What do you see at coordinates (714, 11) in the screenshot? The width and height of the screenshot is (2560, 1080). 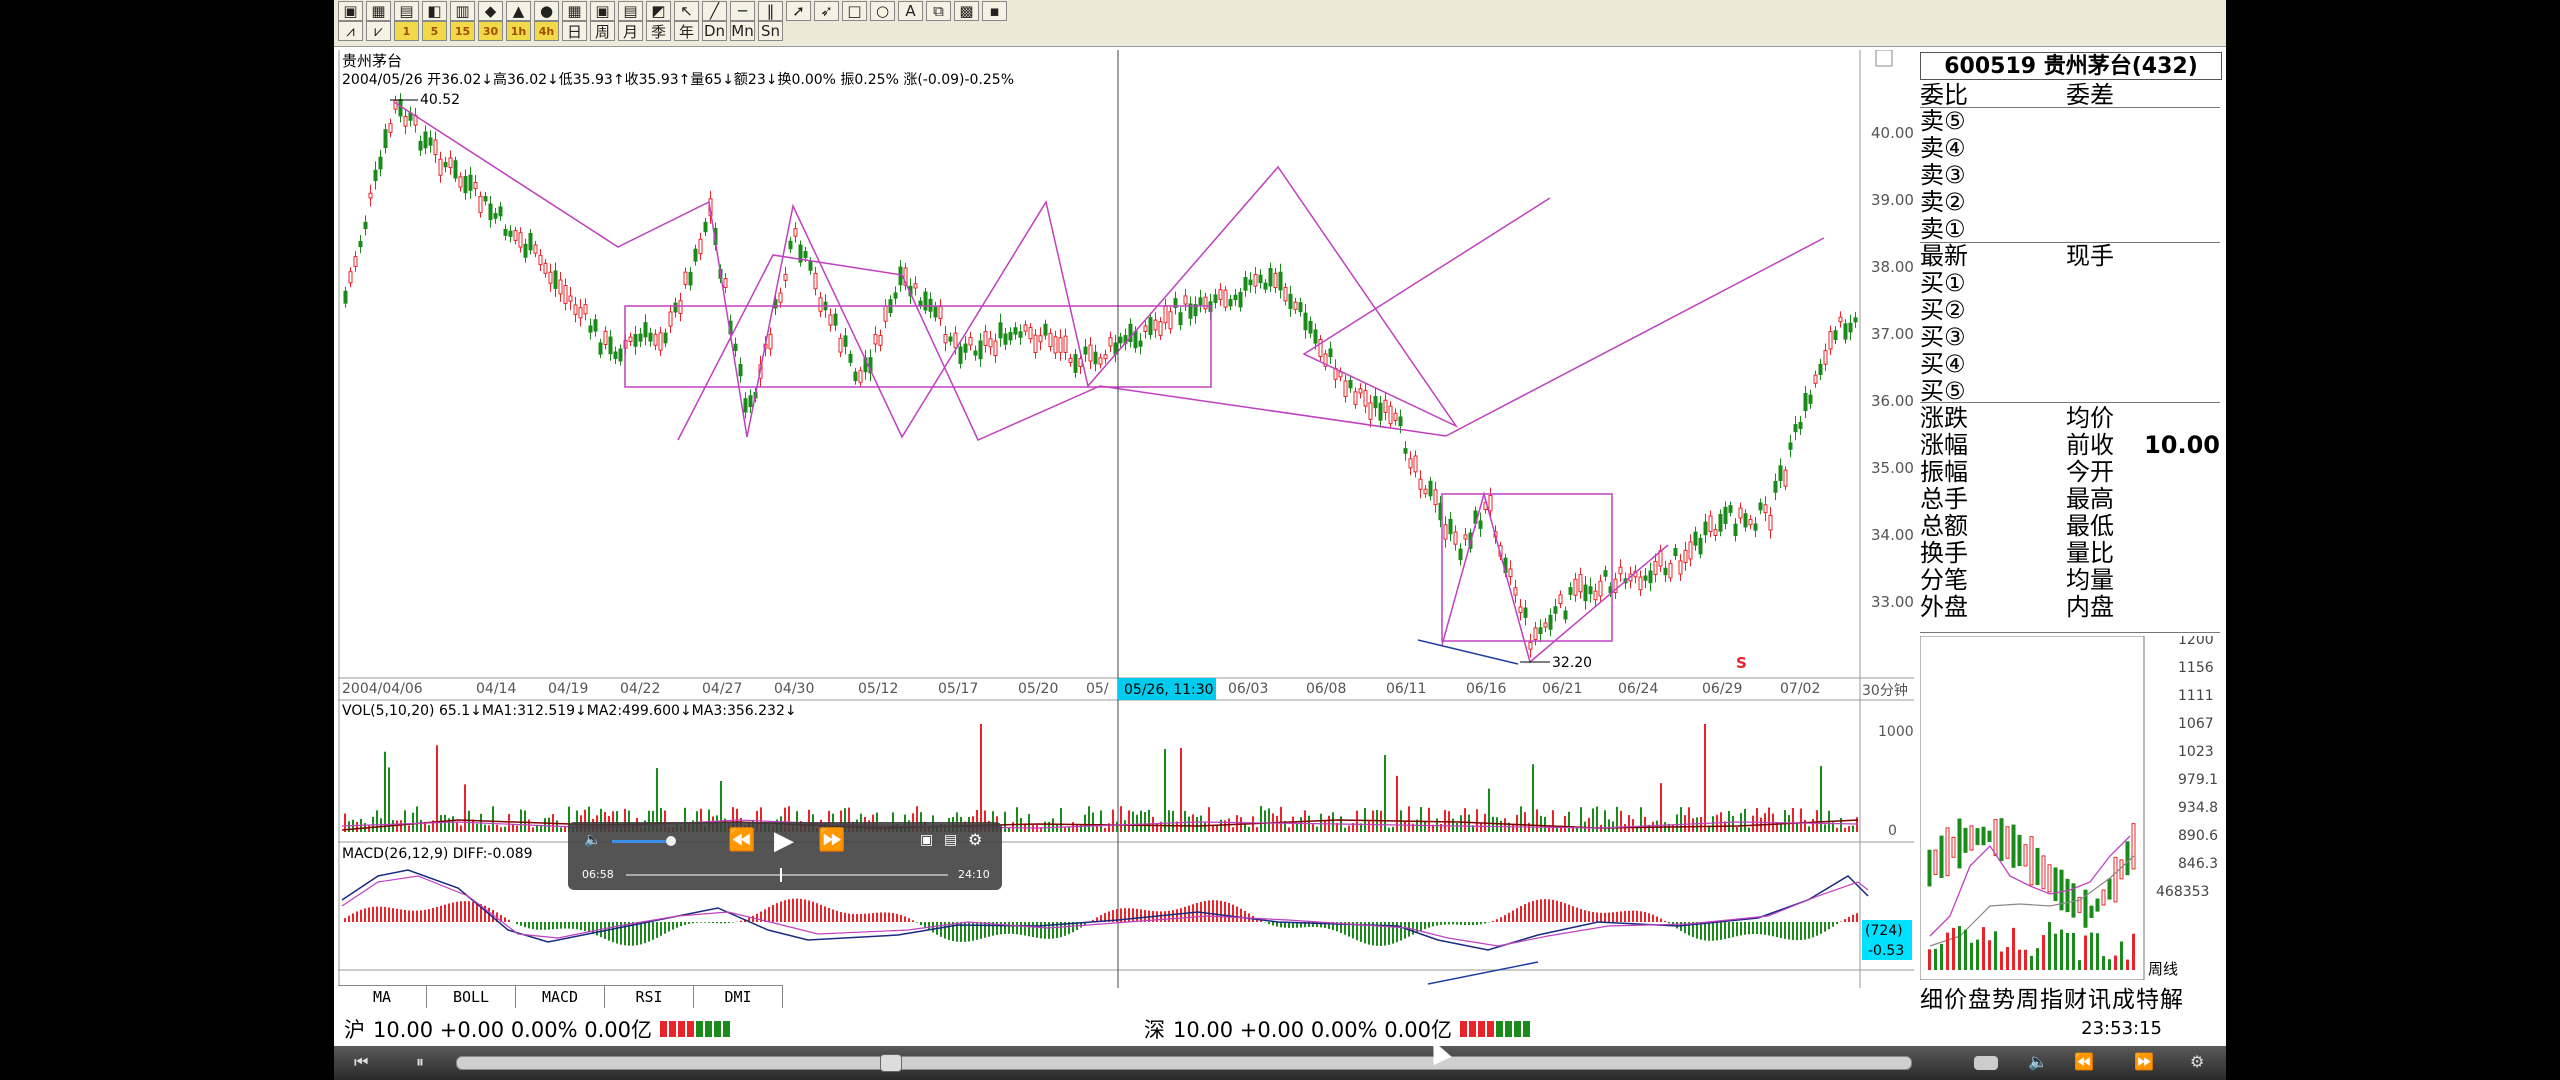 I see `line-tool-icon: ╱` at bounding box center [714, 11].